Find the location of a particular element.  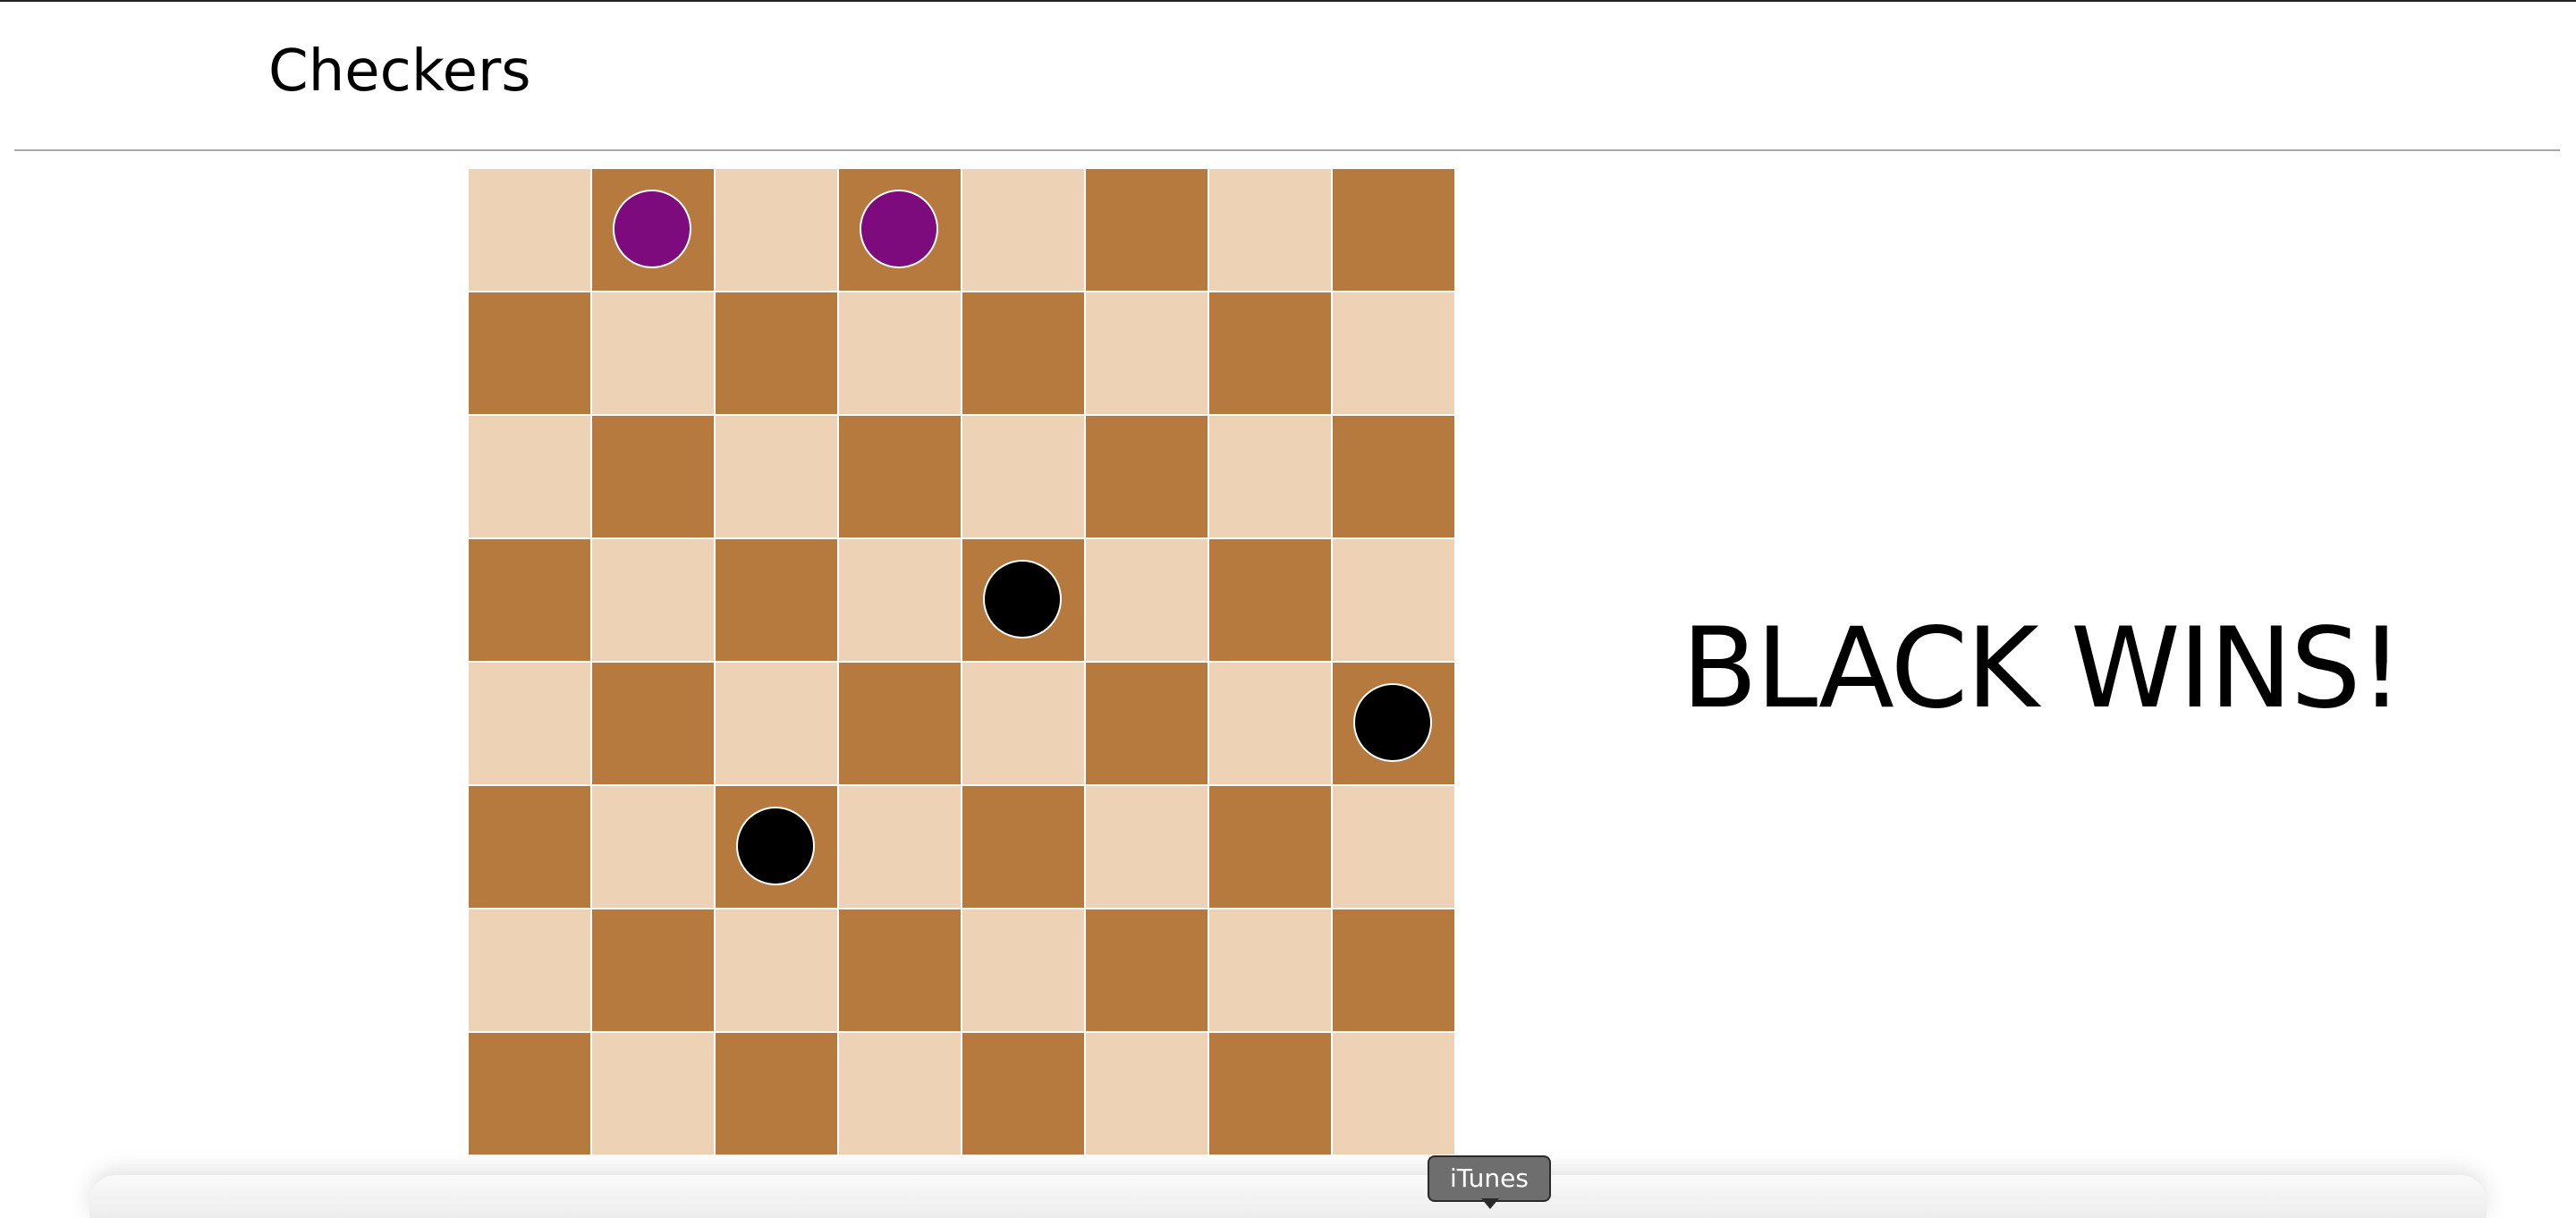

board-square-r6-c2 is located at coordinates (776, 970).